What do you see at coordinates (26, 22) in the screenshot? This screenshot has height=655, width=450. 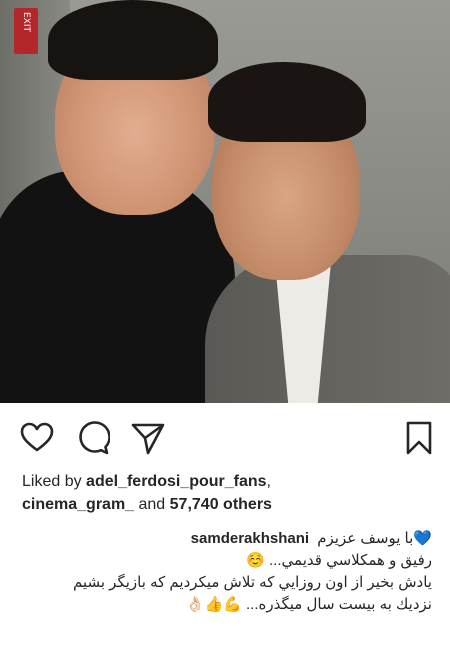 I see `exit-sign-text: EXIT` at bounding box center [26, 22].